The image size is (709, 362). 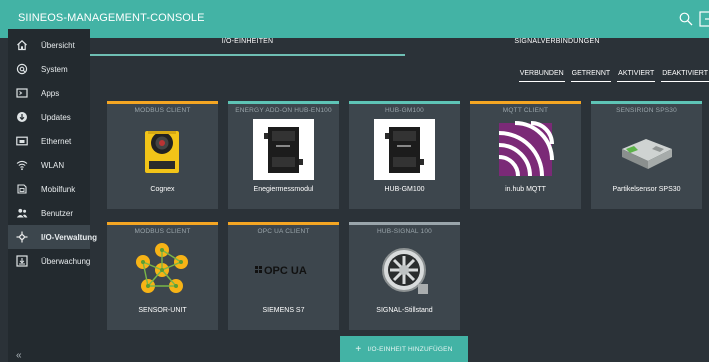 I want to click on card-name-label: SIGNAL-Stillstand, so click(x=404, y=310).